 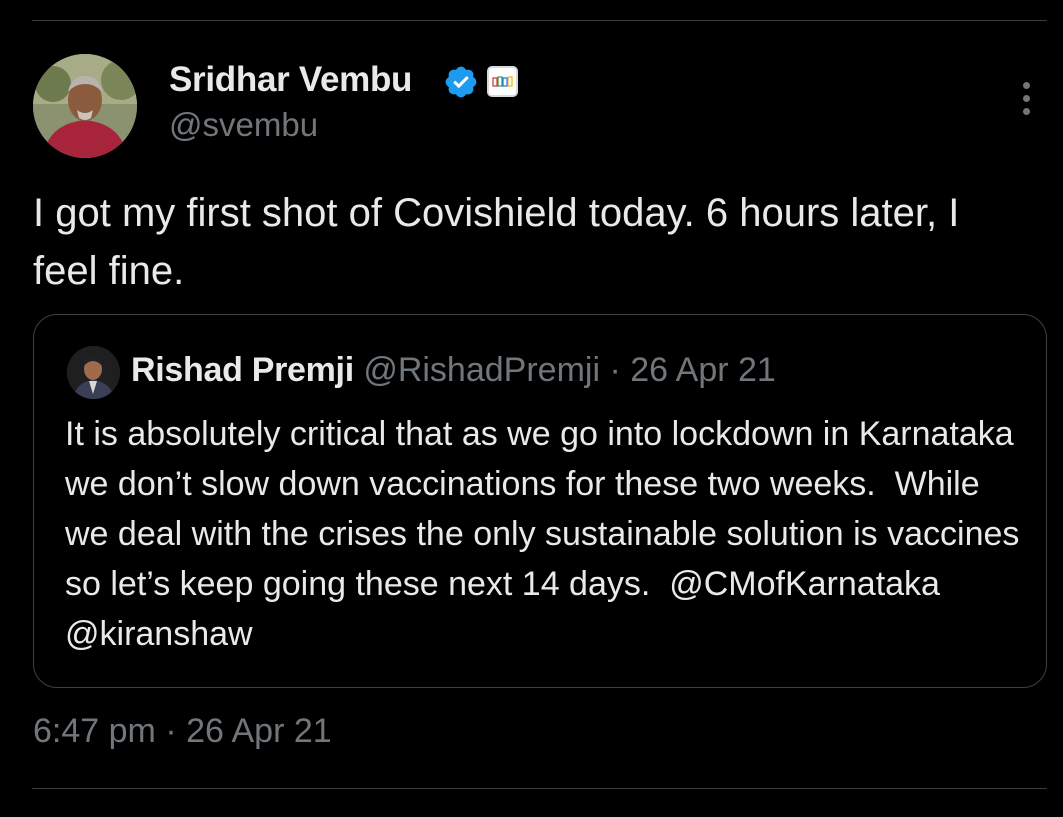 What do you see at coordinates (539, 20) in the screenshot?
I see `top-divider` at bounding box center [539, 20].